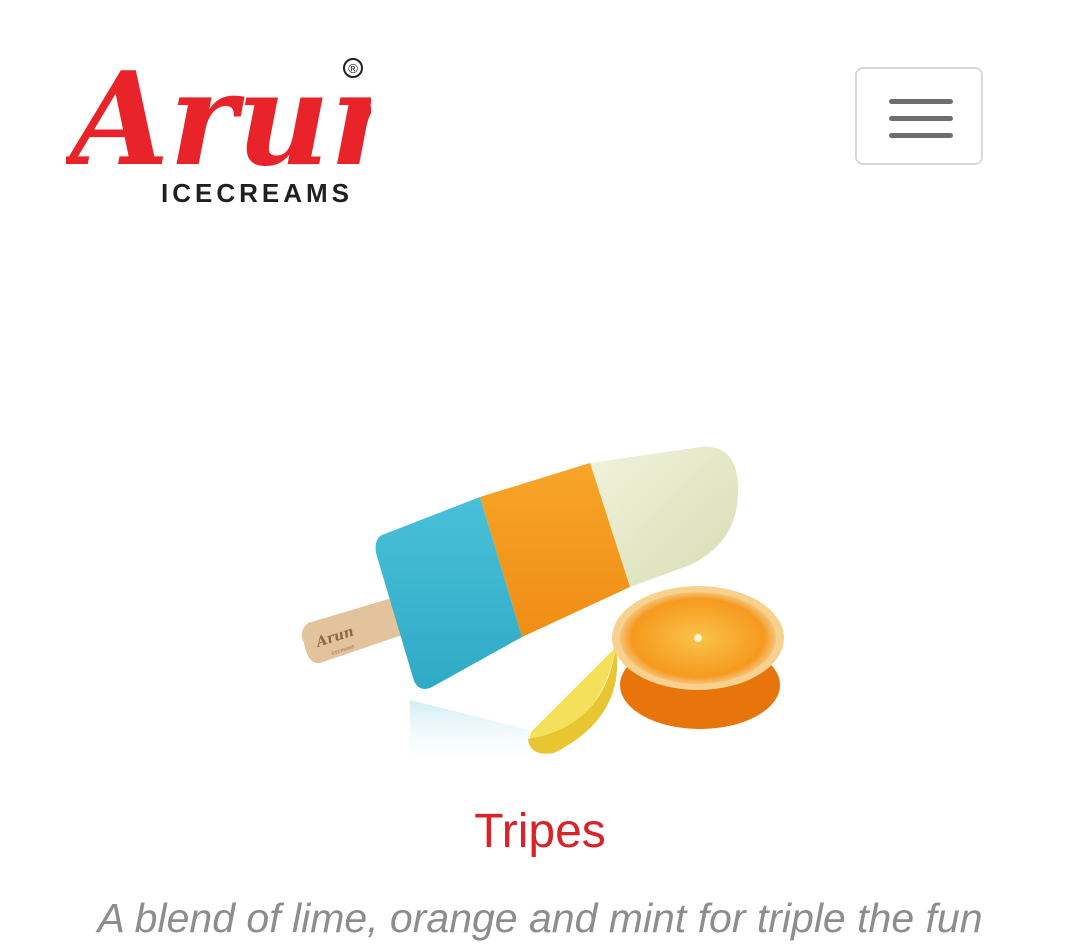  Describe the element at coordinates (698, 657) in the screenshot. I see `orange-half` at that location.